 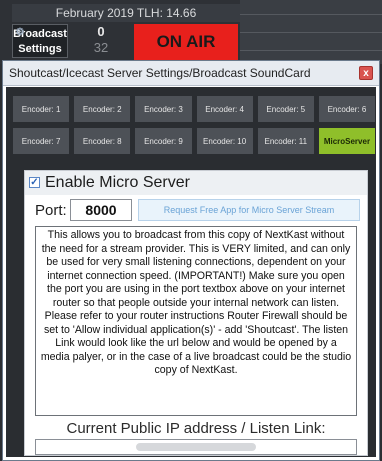 What do you see at coordinates (163, 141) in the screenshot?
I see `tab-encoder-9: Encoder: 9` at bounding box center [163, 141].